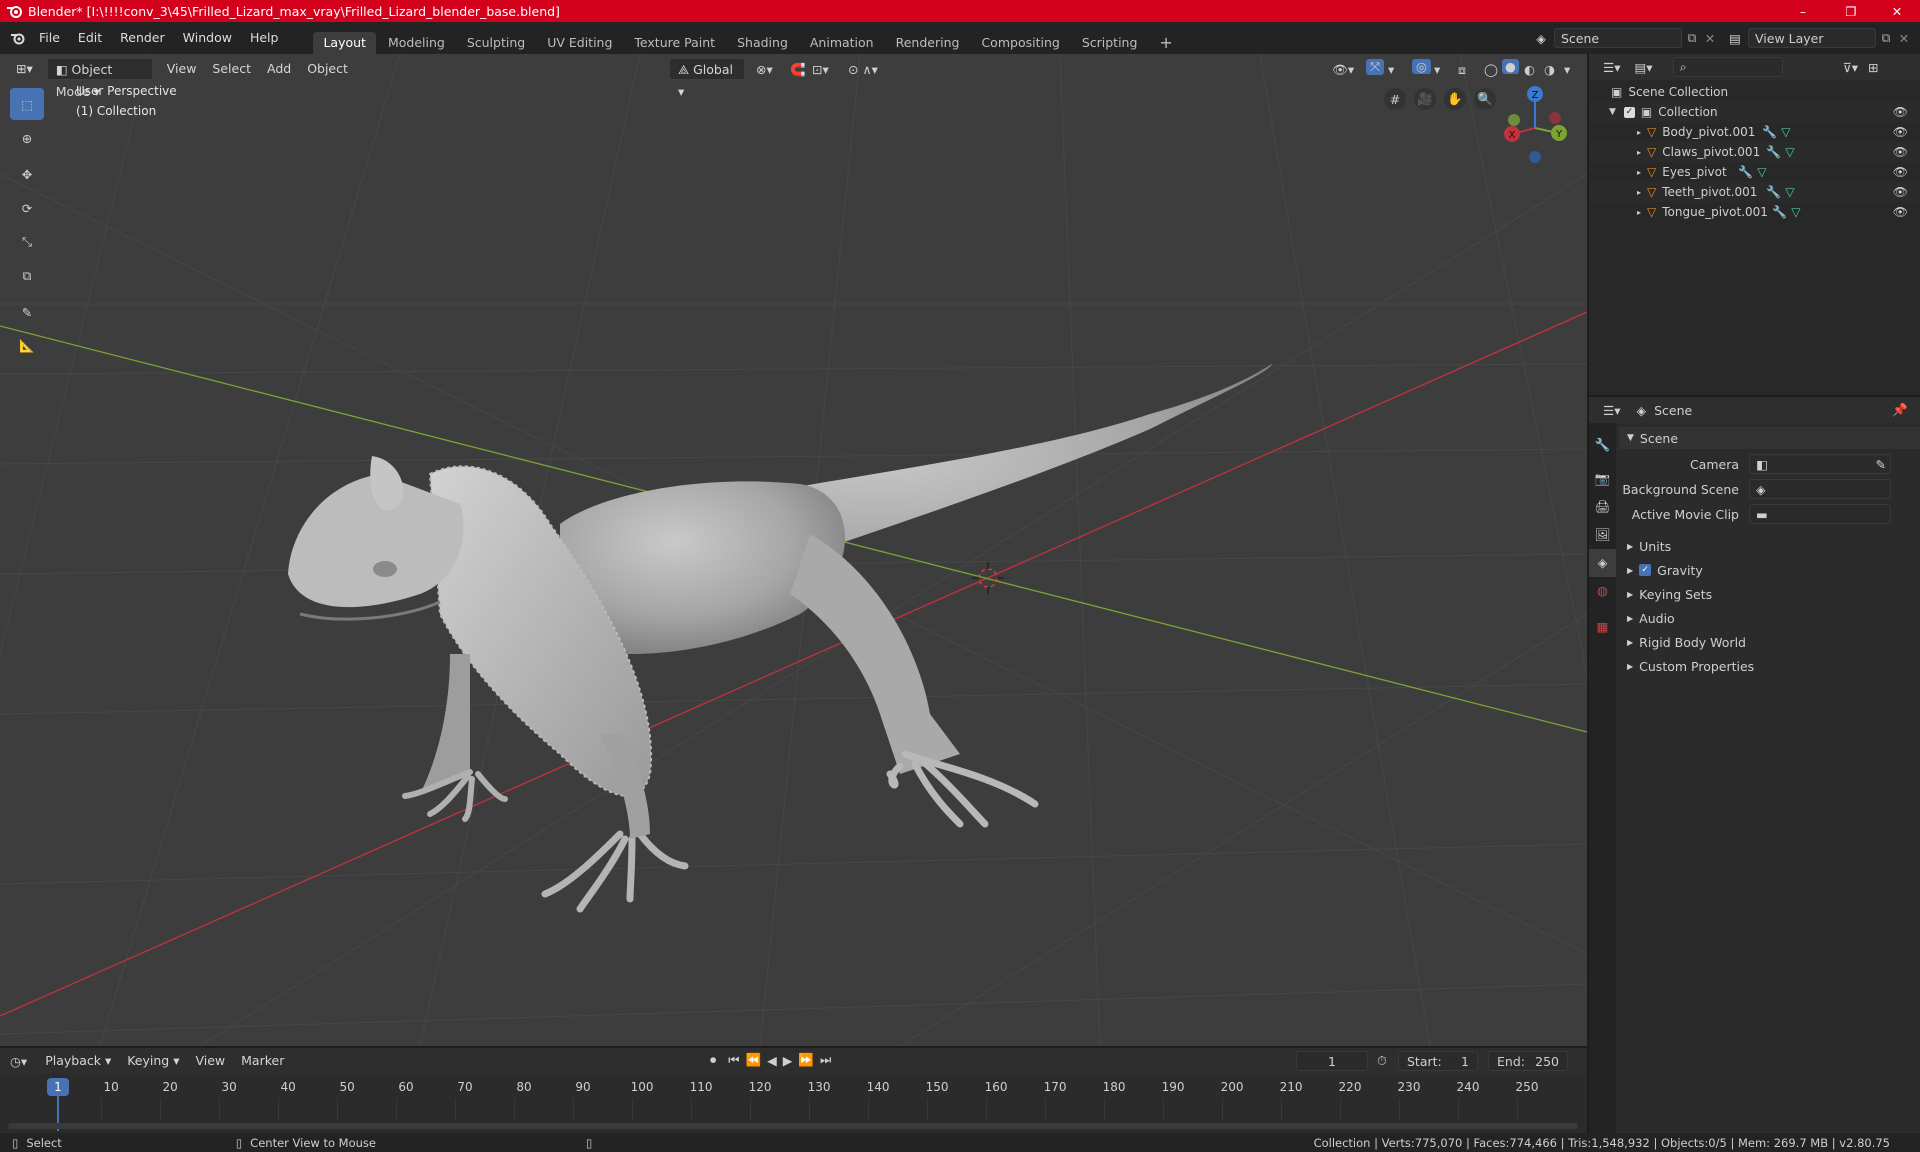 The height and width of the screenshot is (1152, 1920). Describe the element at coordinates (1851, 11) in the screenshot. I see `maximize-button: ❐` at that location.